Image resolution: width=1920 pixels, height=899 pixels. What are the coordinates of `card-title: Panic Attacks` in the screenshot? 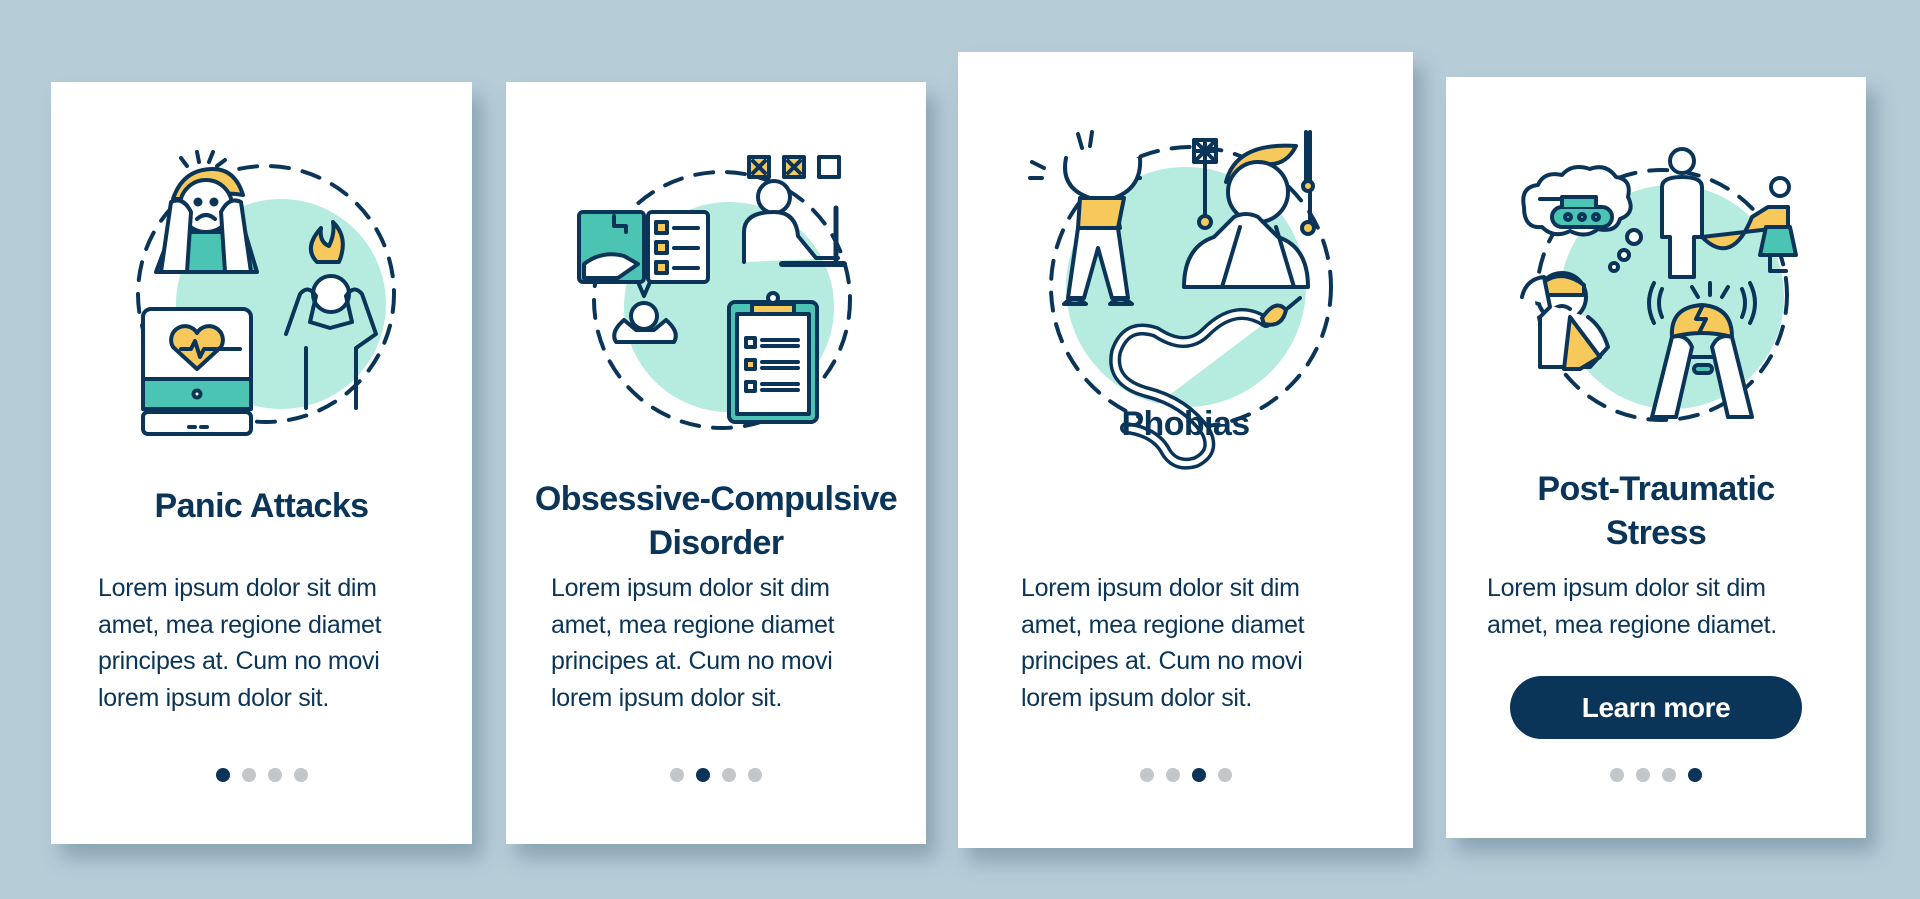 It's located at (261, 506).